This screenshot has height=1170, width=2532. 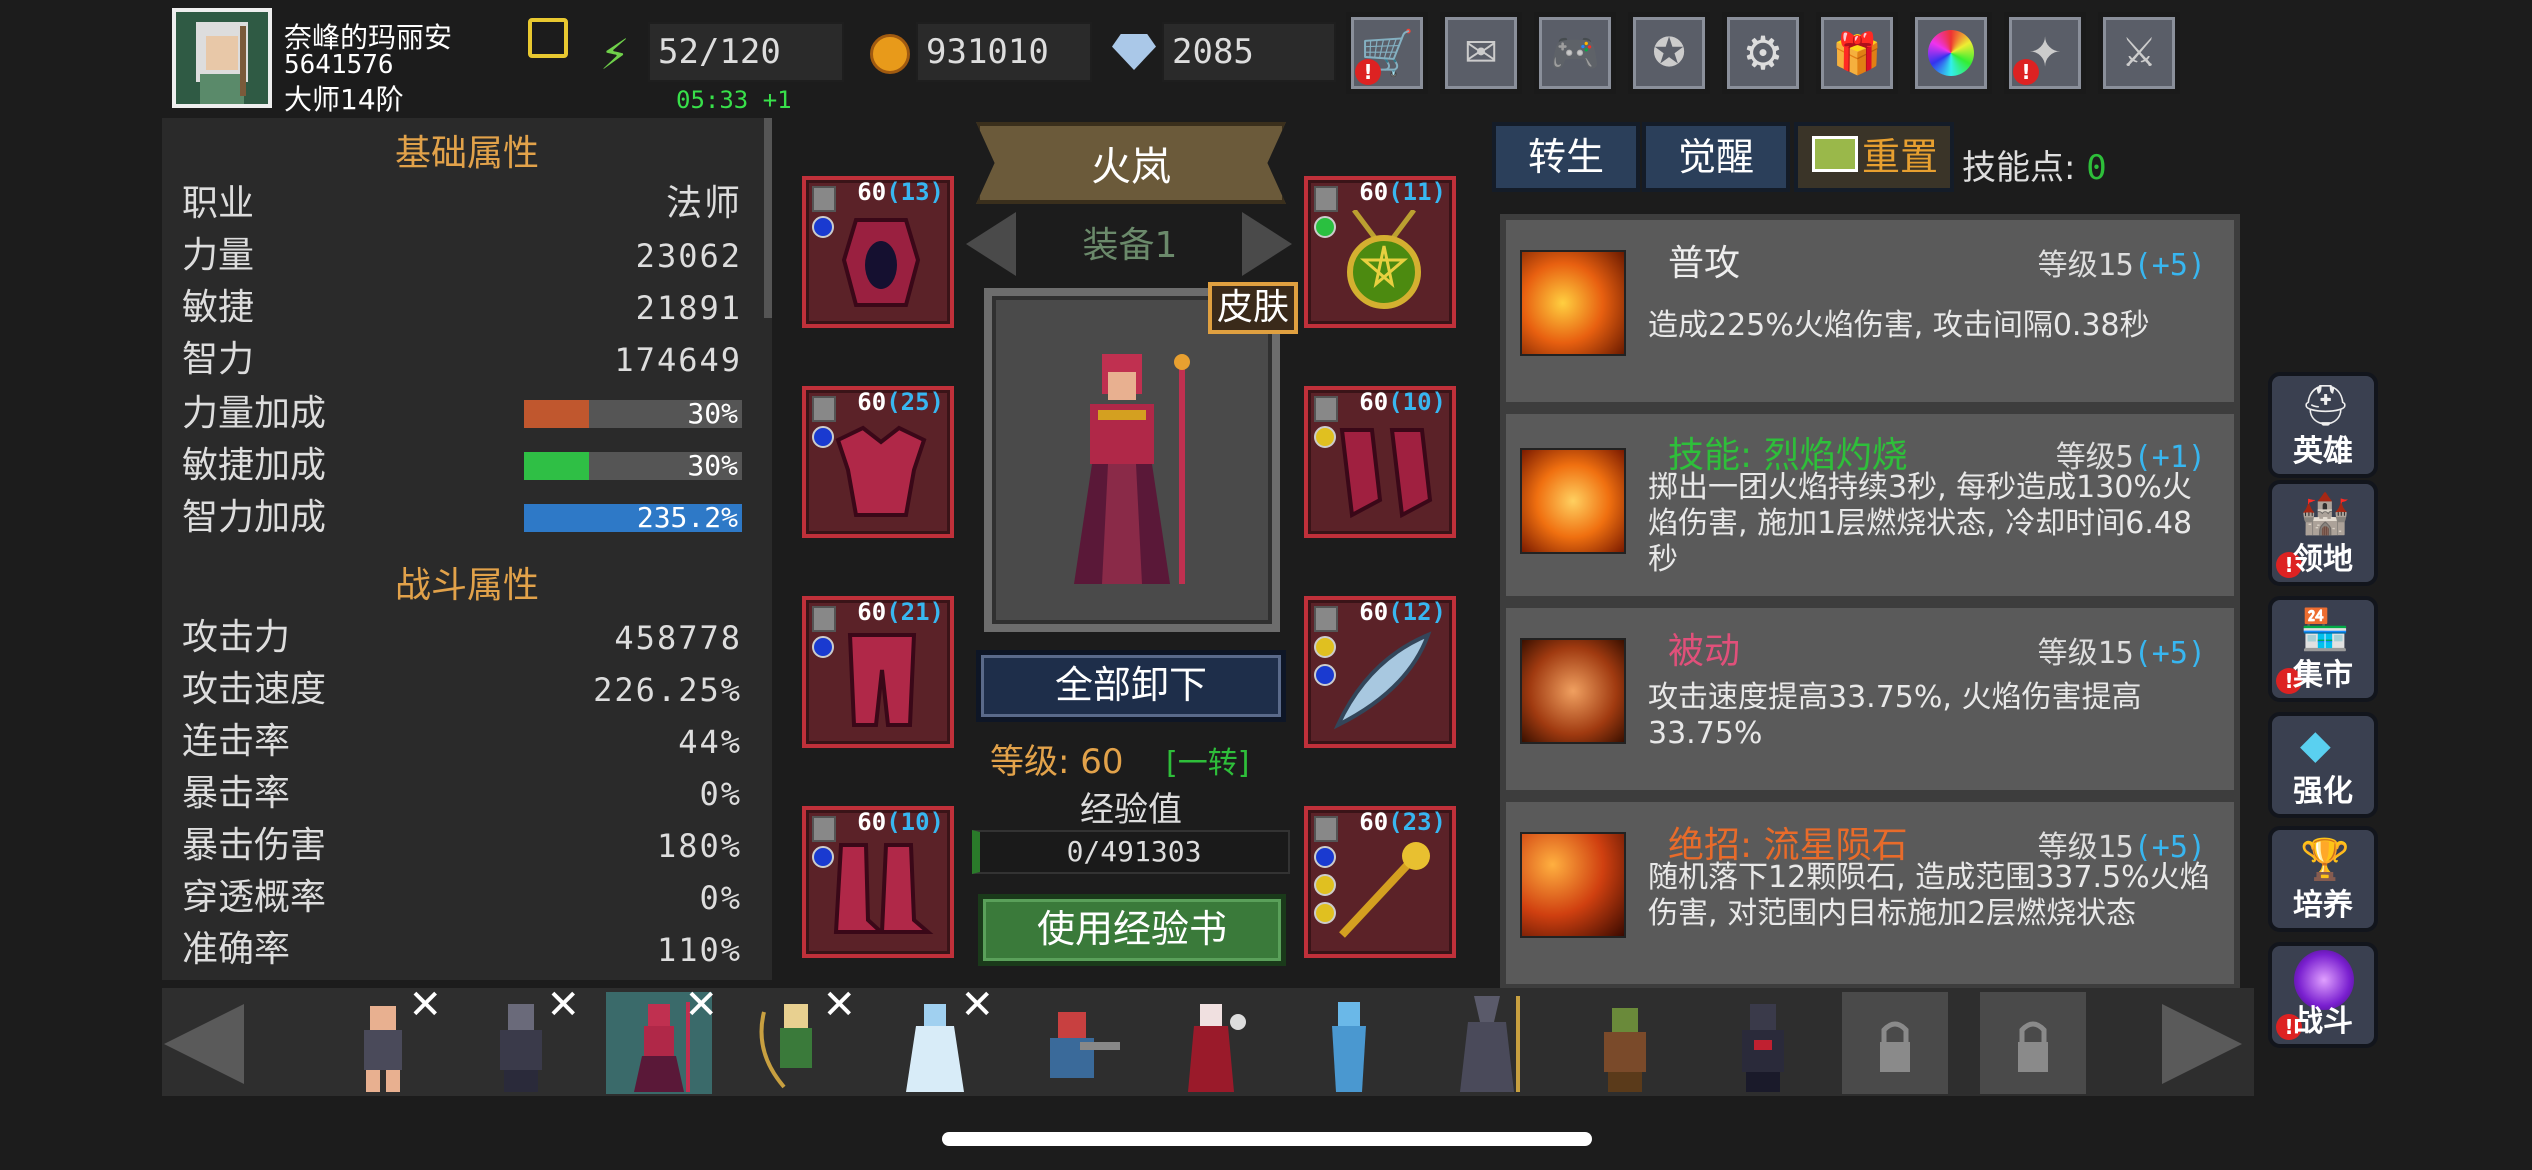 I want to click on equip-slot-offhand: 60(12), so click(x=1380, y=672).